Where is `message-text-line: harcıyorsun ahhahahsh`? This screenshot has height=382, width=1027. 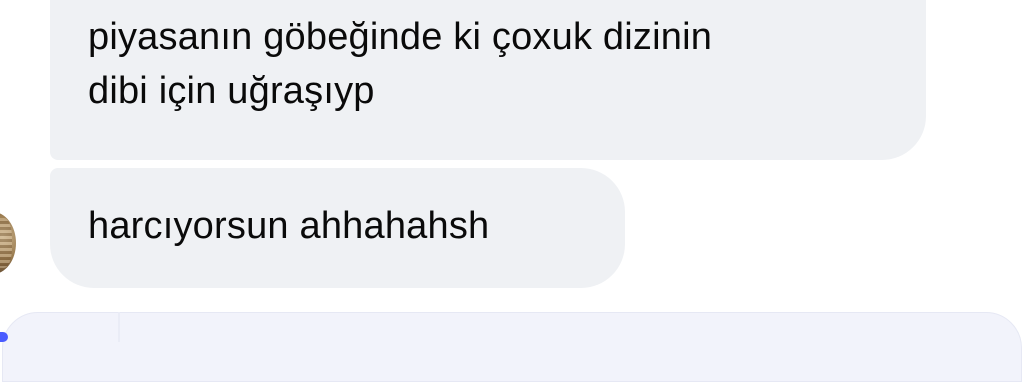 message-text-line: harcıyorsun ahhahahsh is located at coordinates (289, 226).